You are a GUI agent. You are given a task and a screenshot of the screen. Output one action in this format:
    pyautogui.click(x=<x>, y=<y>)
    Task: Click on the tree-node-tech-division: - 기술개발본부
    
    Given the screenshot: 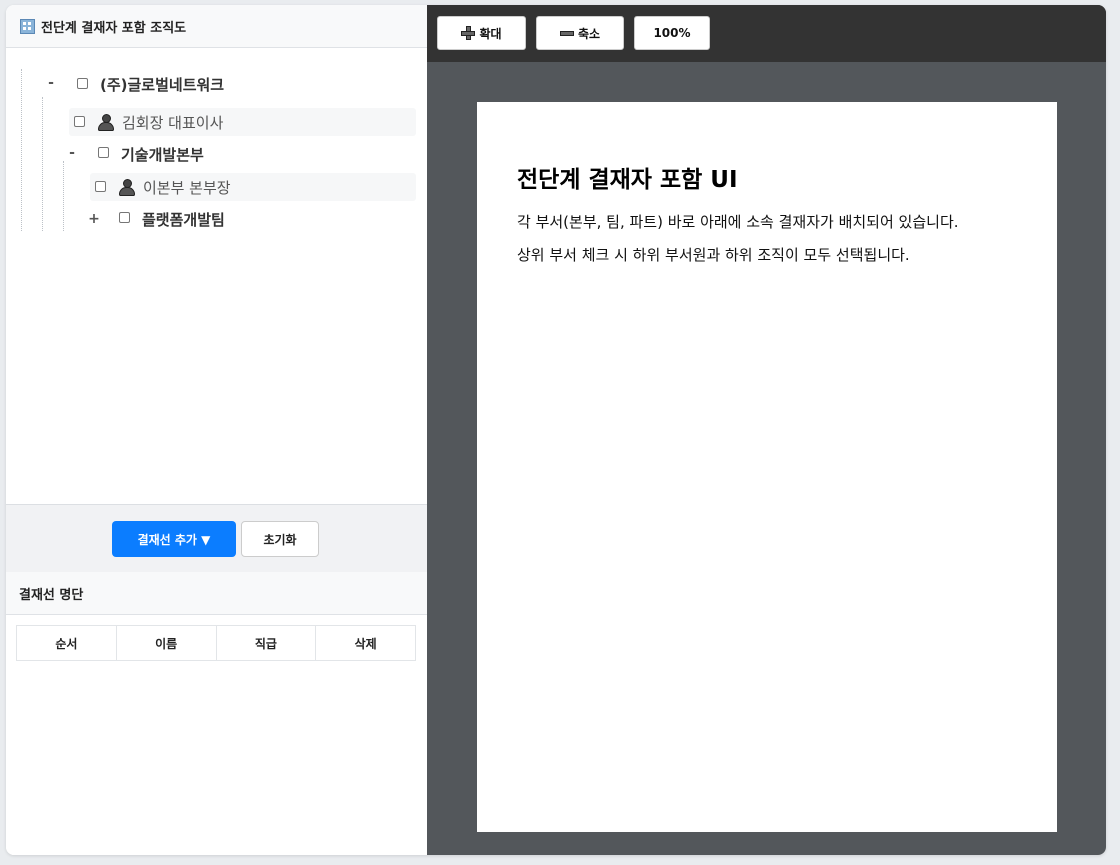 What is the action you would take?
    pyautogui.click(x=218, y=154)
    